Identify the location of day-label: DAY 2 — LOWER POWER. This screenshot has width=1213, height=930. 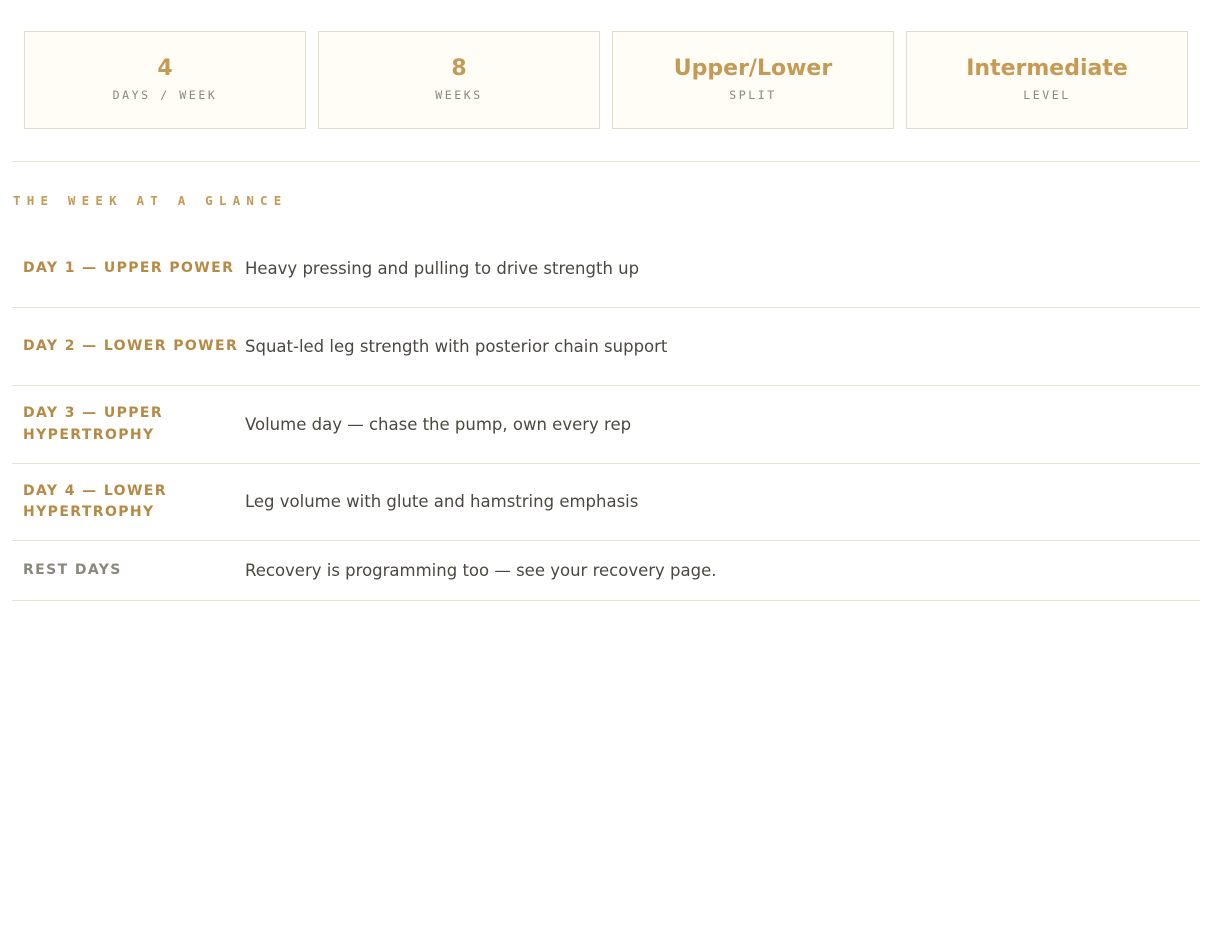
(131, 345).